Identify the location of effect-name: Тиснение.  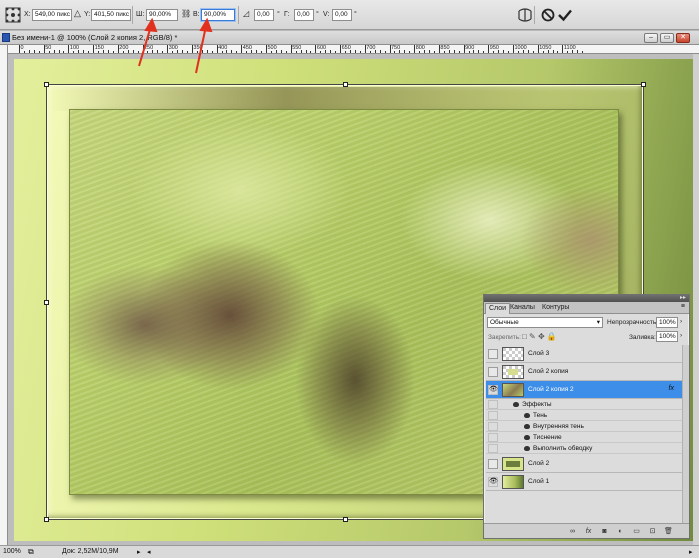
(547, 437).